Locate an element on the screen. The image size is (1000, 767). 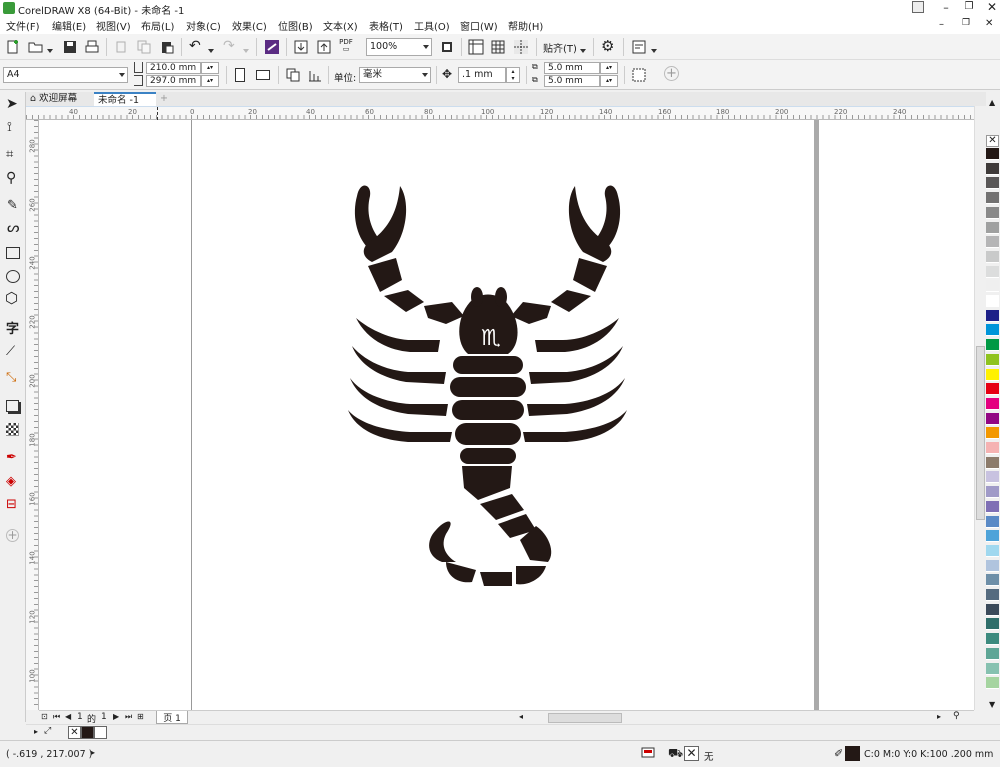
nudge-spinner: ▴ ▾ is located at coordinates (513, 75).